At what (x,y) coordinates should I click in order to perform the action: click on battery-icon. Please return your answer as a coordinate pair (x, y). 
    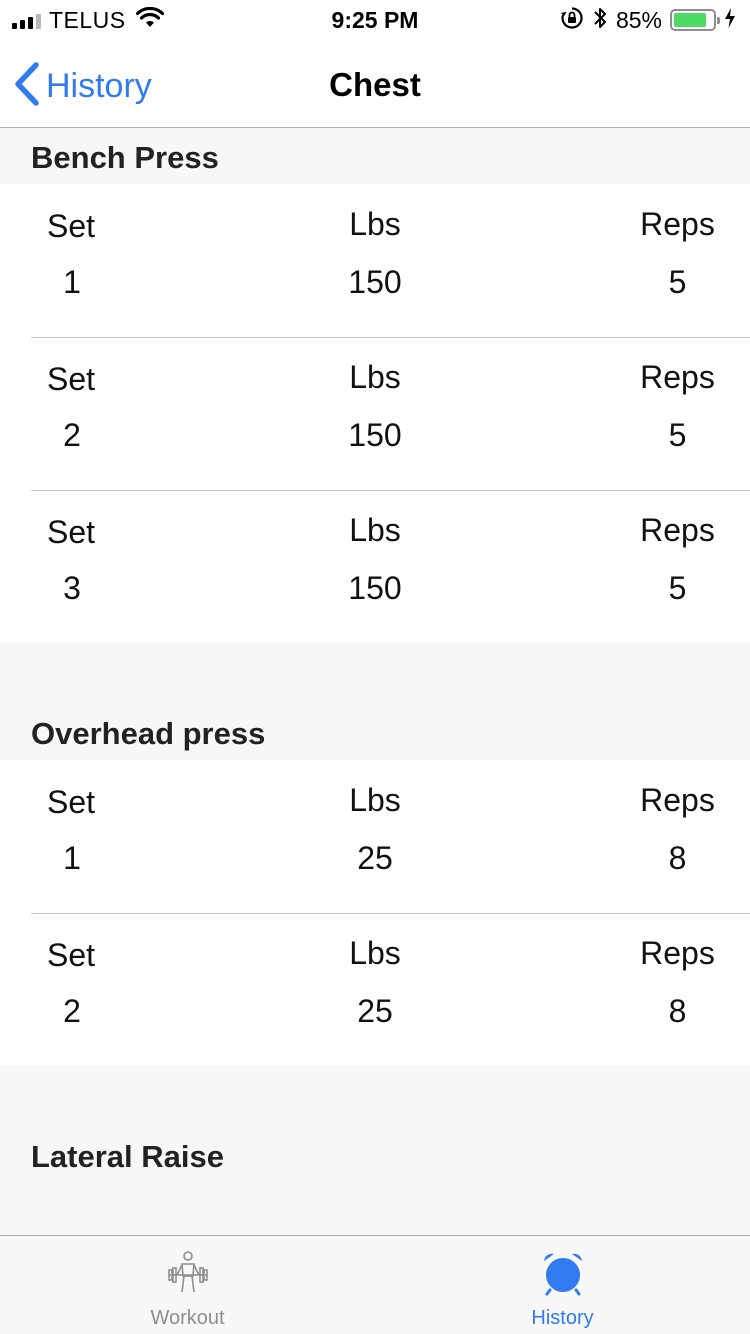
    Looking at the image, I should click on (695, 20).